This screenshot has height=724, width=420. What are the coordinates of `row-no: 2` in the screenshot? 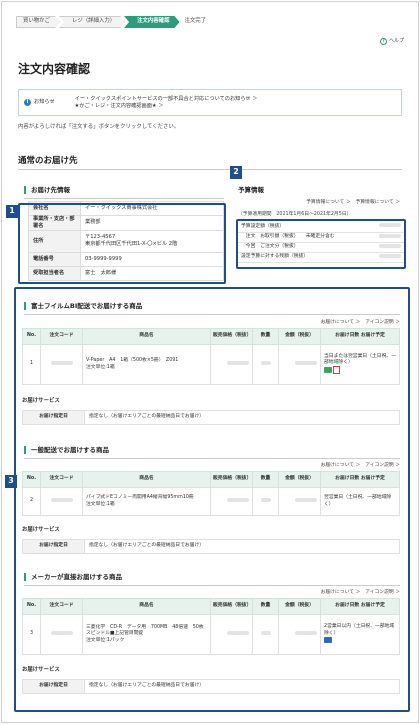 It's located at (31, 501).